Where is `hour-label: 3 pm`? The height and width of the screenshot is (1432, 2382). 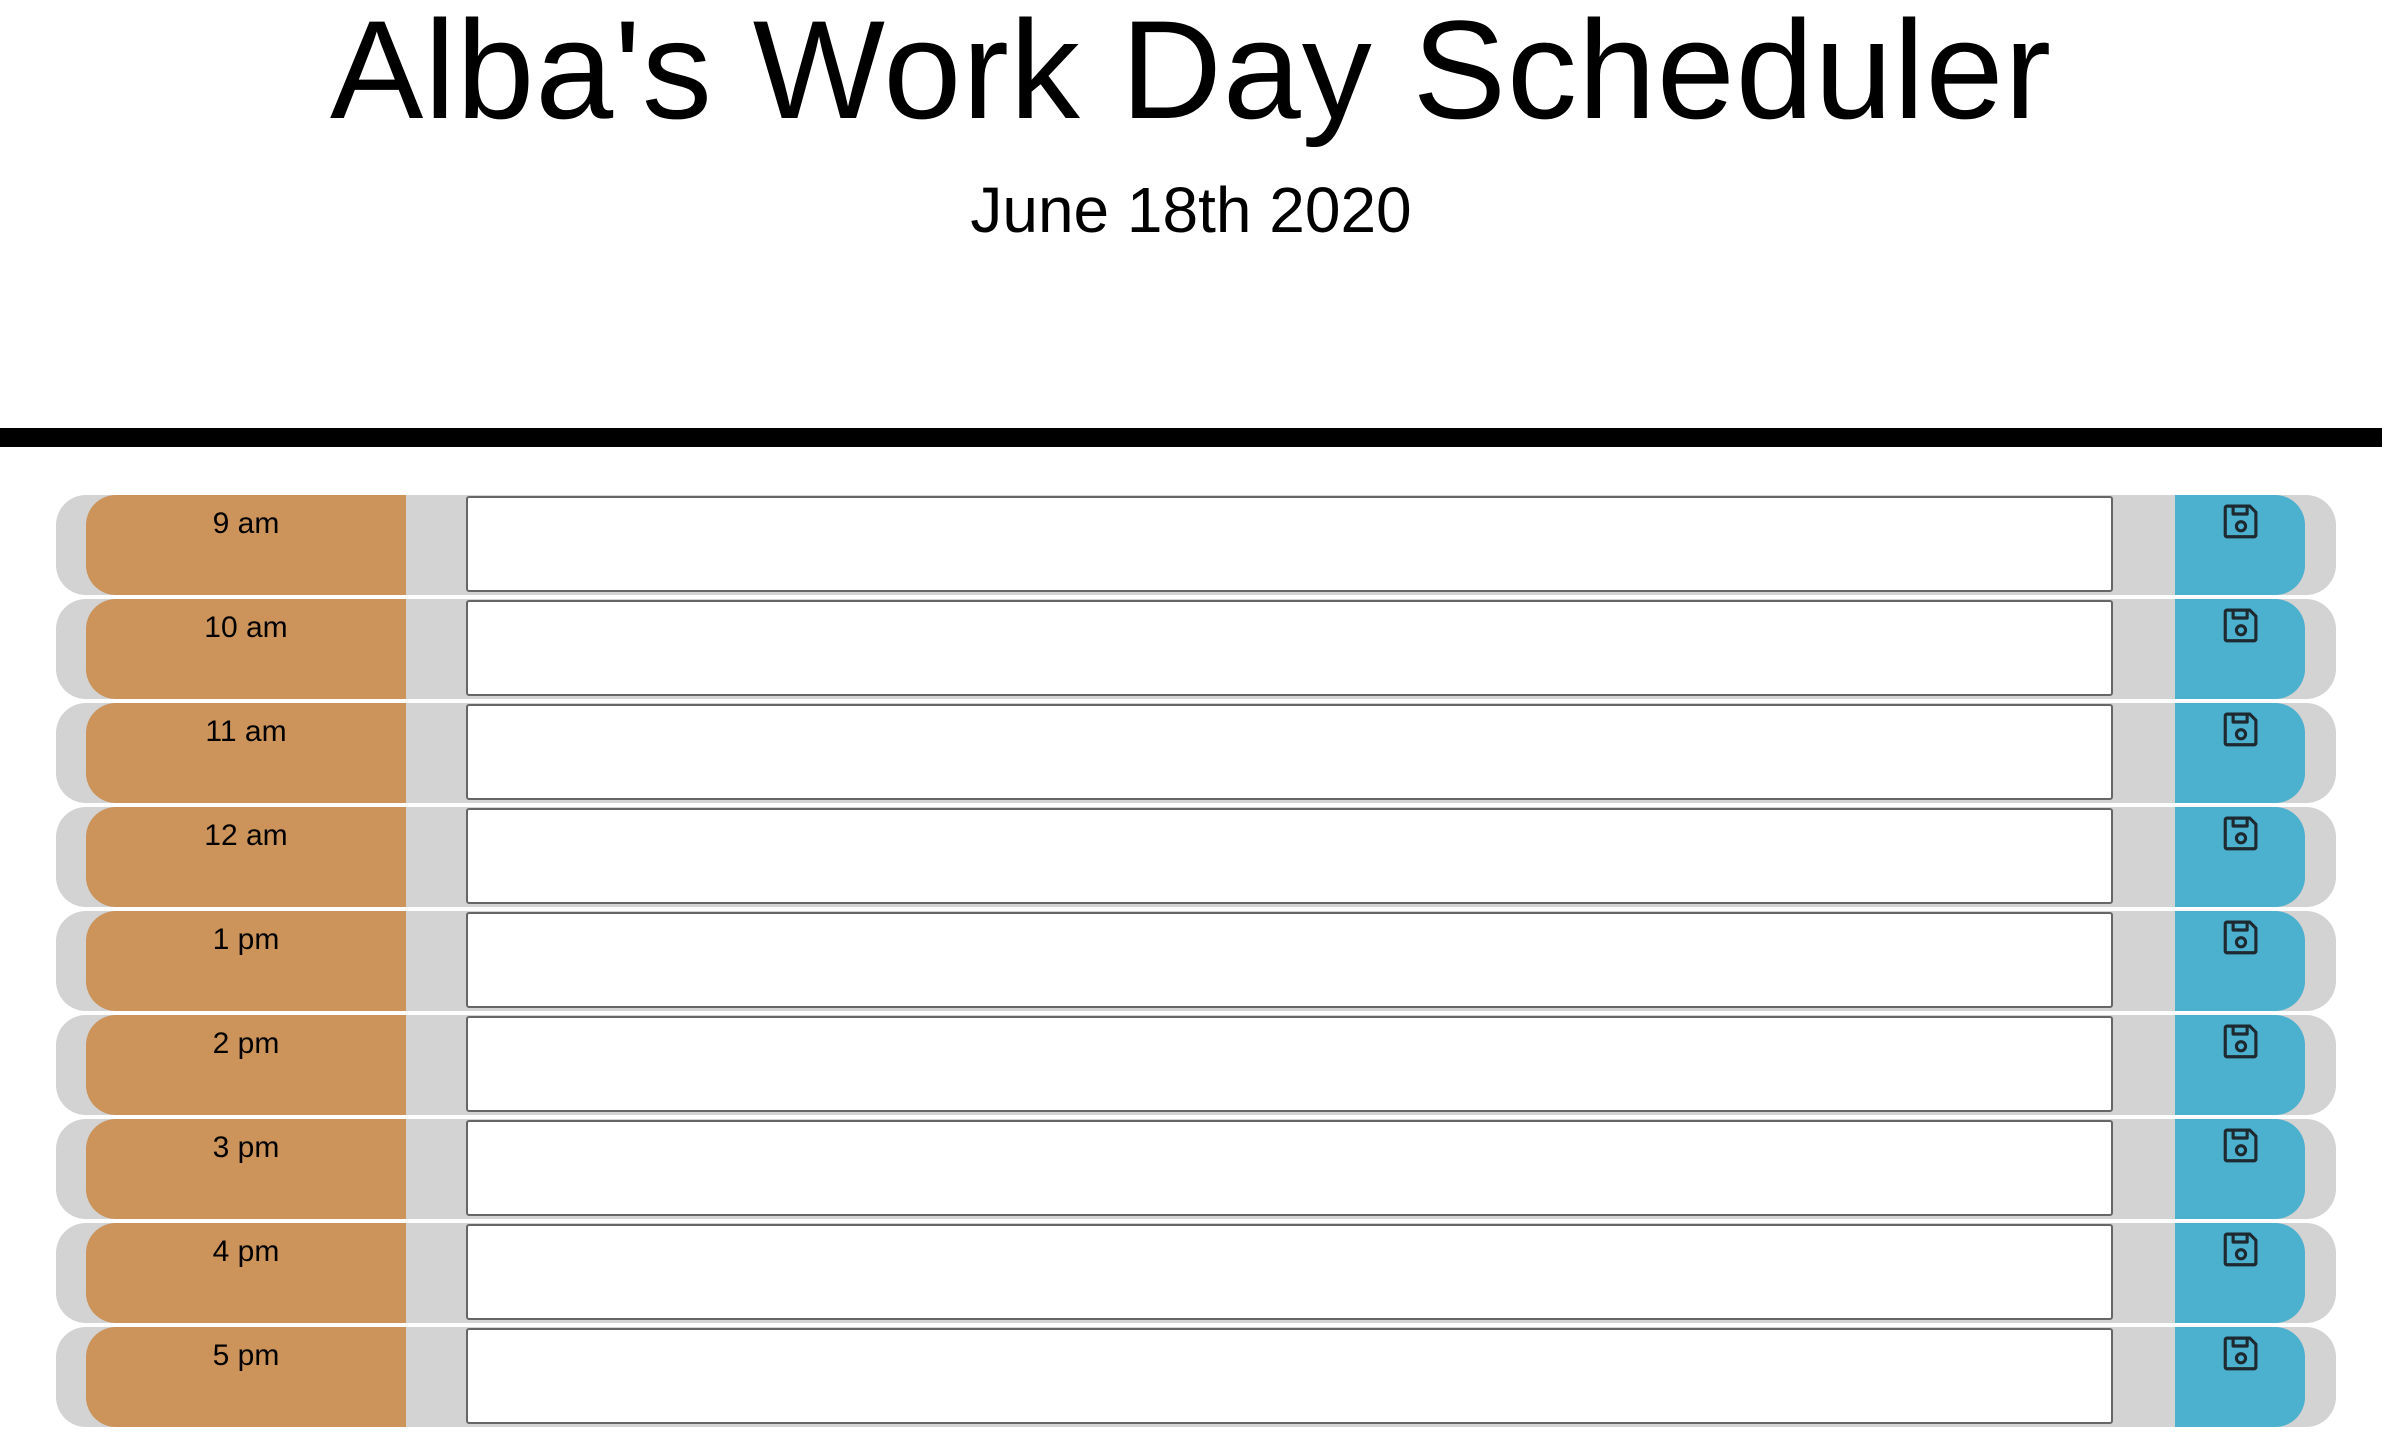
hour-label: 3 pm is located at coordinates (246, 1169).